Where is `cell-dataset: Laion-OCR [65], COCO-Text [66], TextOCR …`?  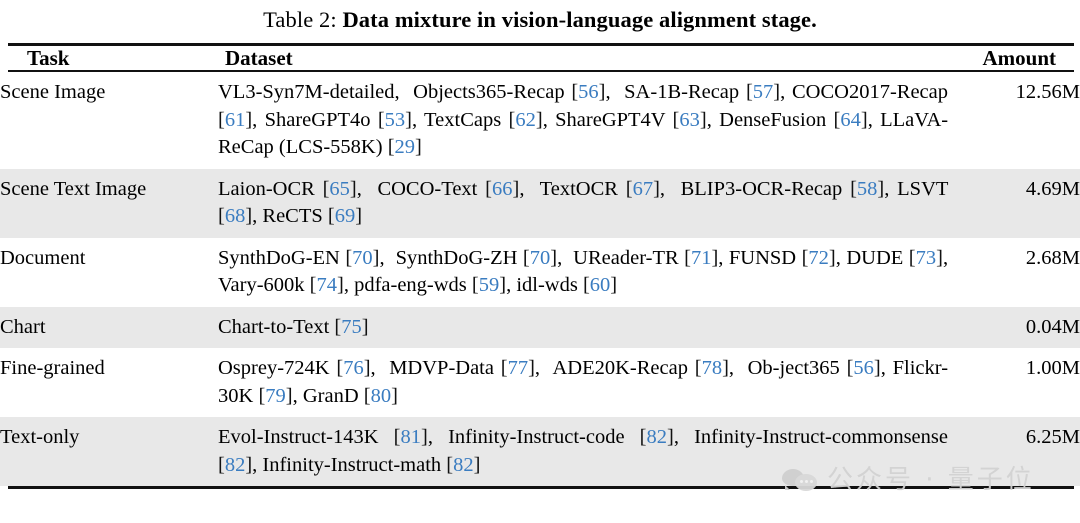
cell-dataset: Laion-OCR [65], COCO-Text [66], TextOCR … is located at coordinates (583, 203).